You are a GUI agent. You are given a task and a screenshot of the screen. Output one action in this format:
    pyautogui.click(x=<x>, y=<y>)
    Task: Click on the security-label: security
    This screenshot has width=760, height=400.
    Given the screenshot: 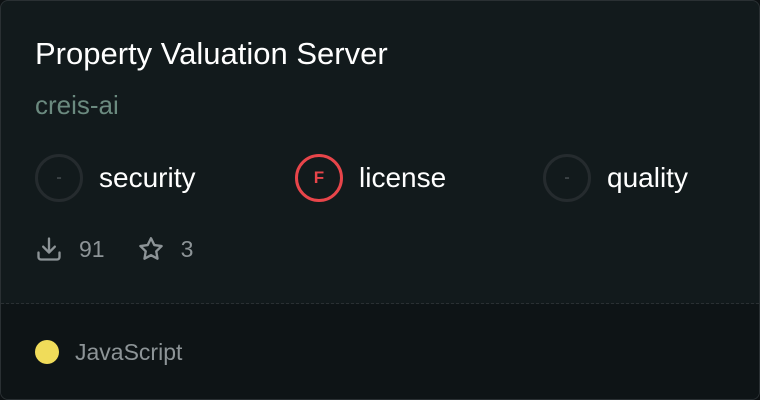 What is the action you would take?
    pyautogui.click(x=147, y=177)
    